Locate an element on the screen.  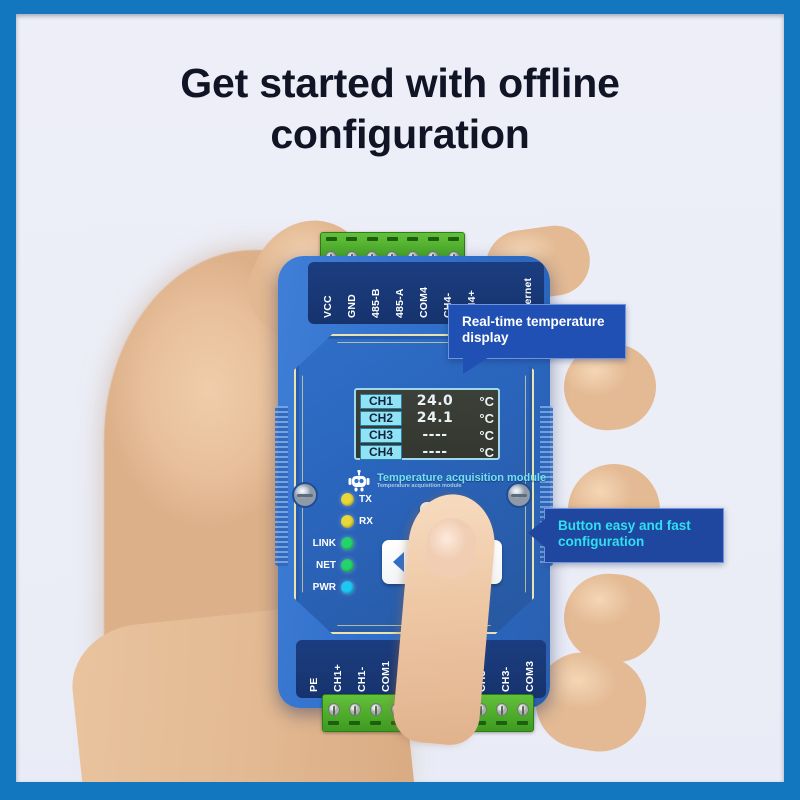
lcd-channel-label: CH4 is located at coordinates (381, 452).